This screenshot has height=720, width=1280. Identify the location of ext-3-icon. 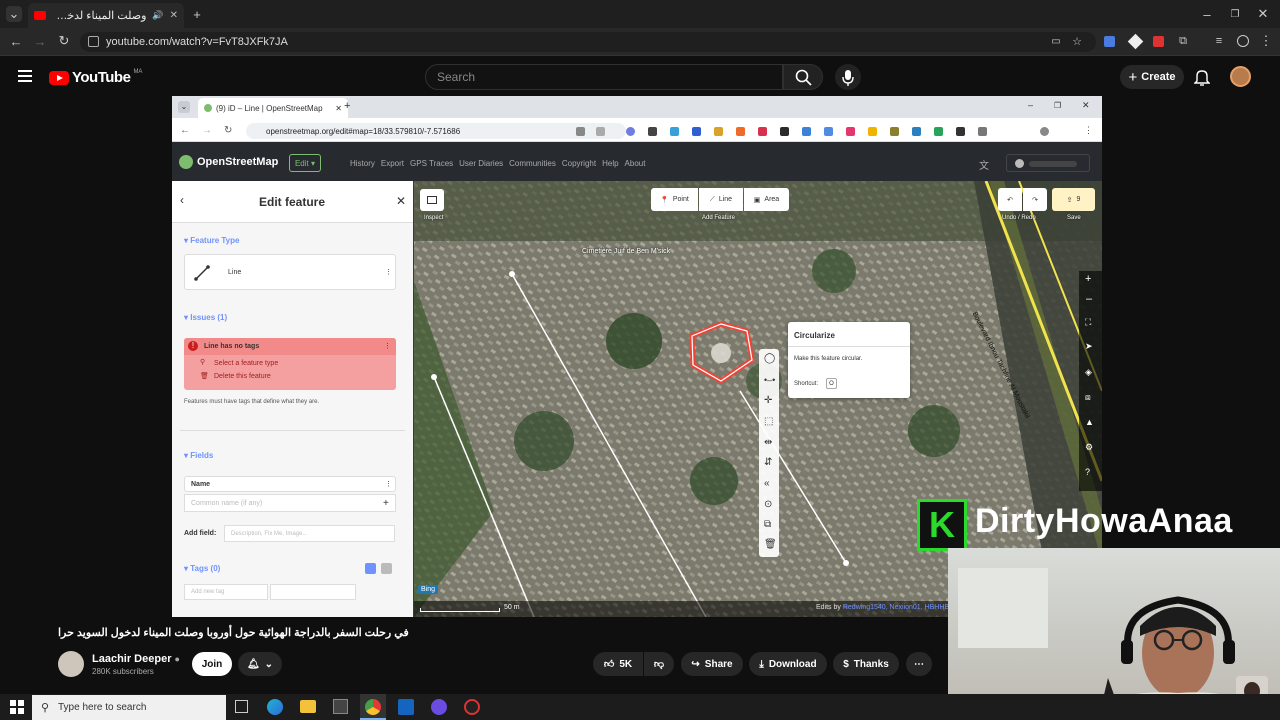
(674, 131).